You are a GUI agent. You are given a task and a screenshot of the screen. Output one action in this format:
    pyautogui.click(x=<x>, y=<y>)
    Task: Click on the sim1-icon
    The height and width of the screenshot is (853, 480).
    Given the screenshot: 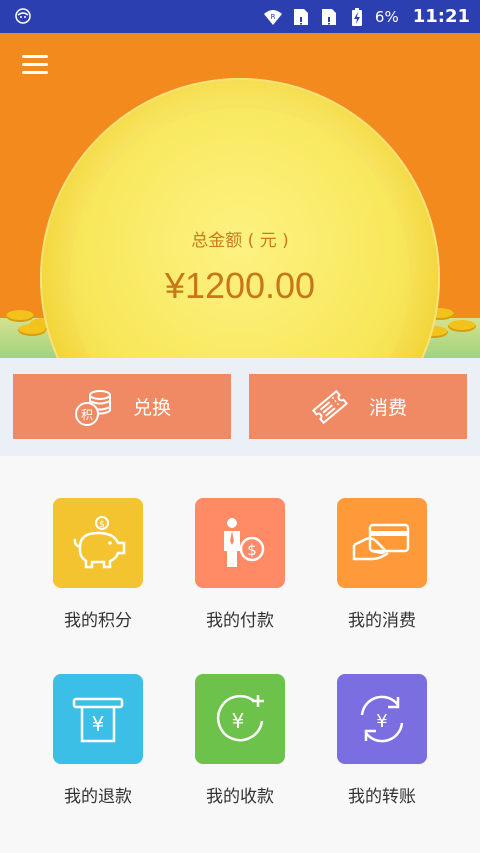 What is the action you would take?
    pyautogui.click(x=300, y=16)
    